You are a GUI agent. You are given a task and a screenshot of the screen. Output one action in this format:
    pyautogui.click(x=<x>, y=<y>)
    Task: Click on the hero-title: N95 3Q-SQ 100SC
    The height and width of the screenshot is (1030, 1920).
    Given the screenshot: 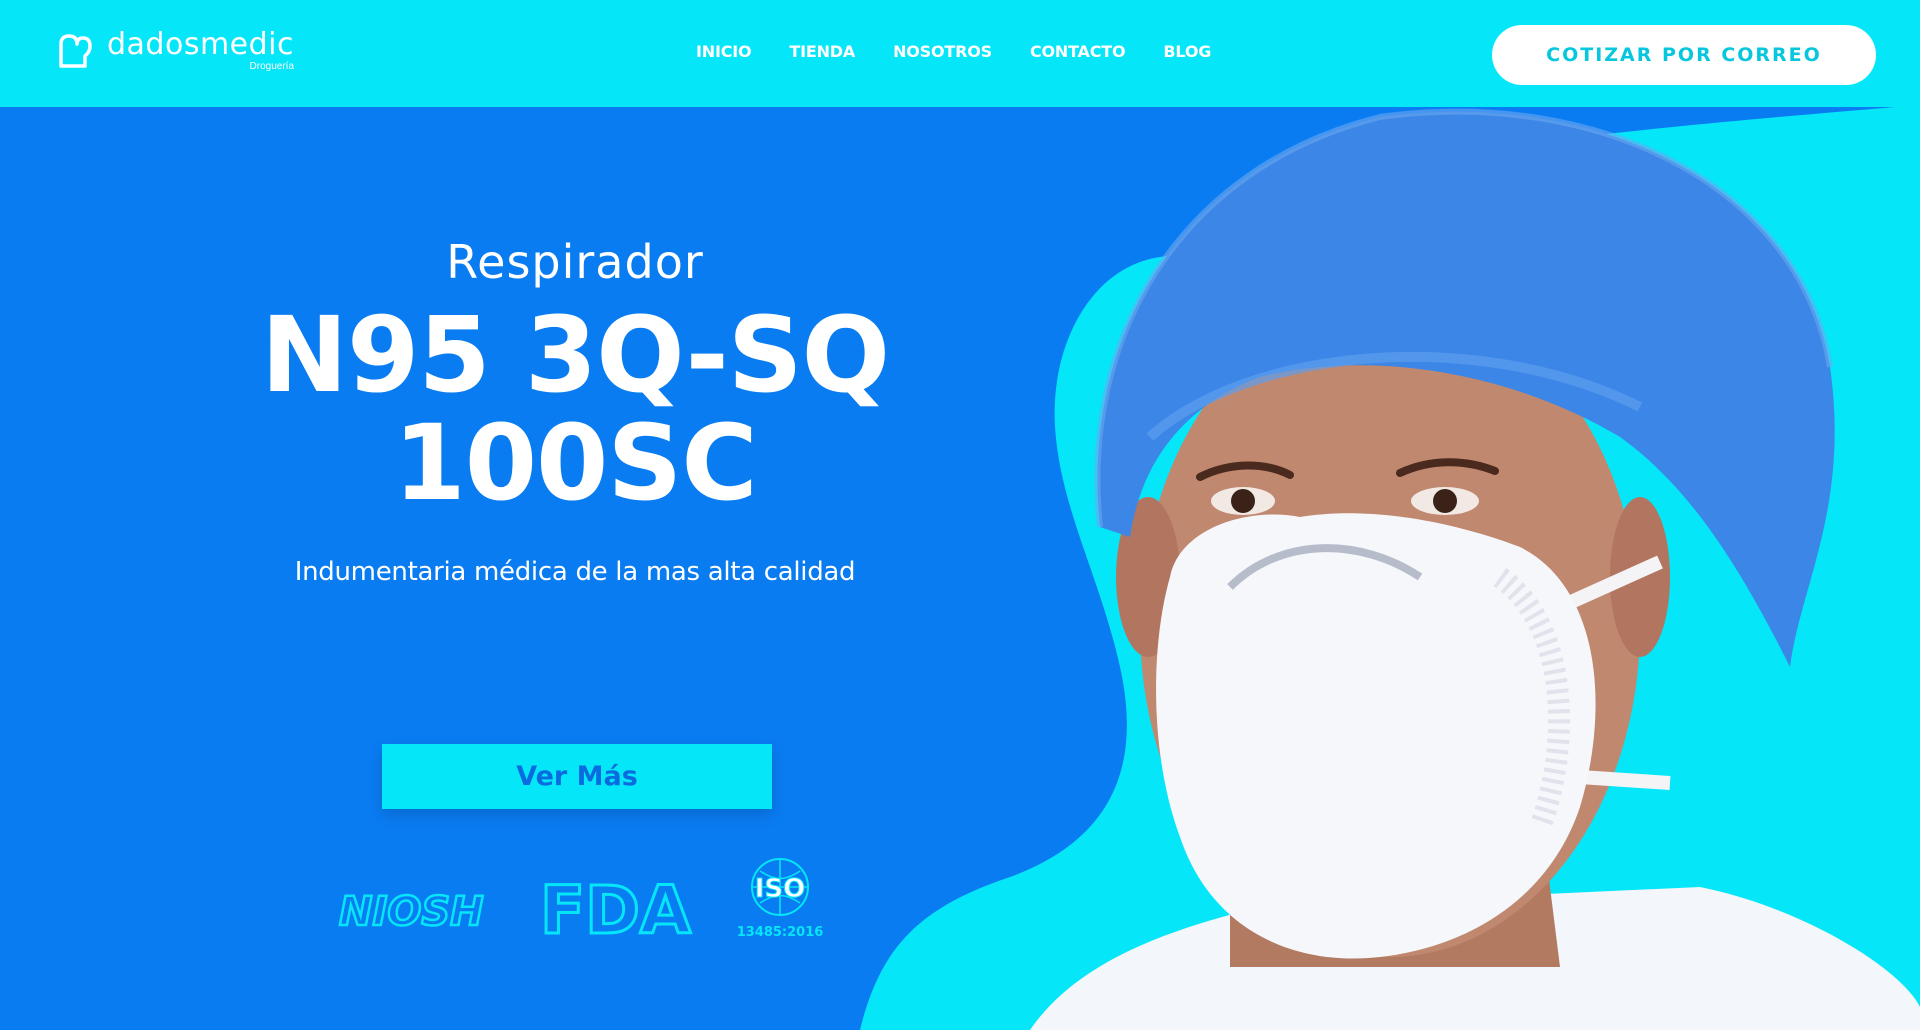 What is the action you would take?
    pyautogui.click(x=575, y=409)
    